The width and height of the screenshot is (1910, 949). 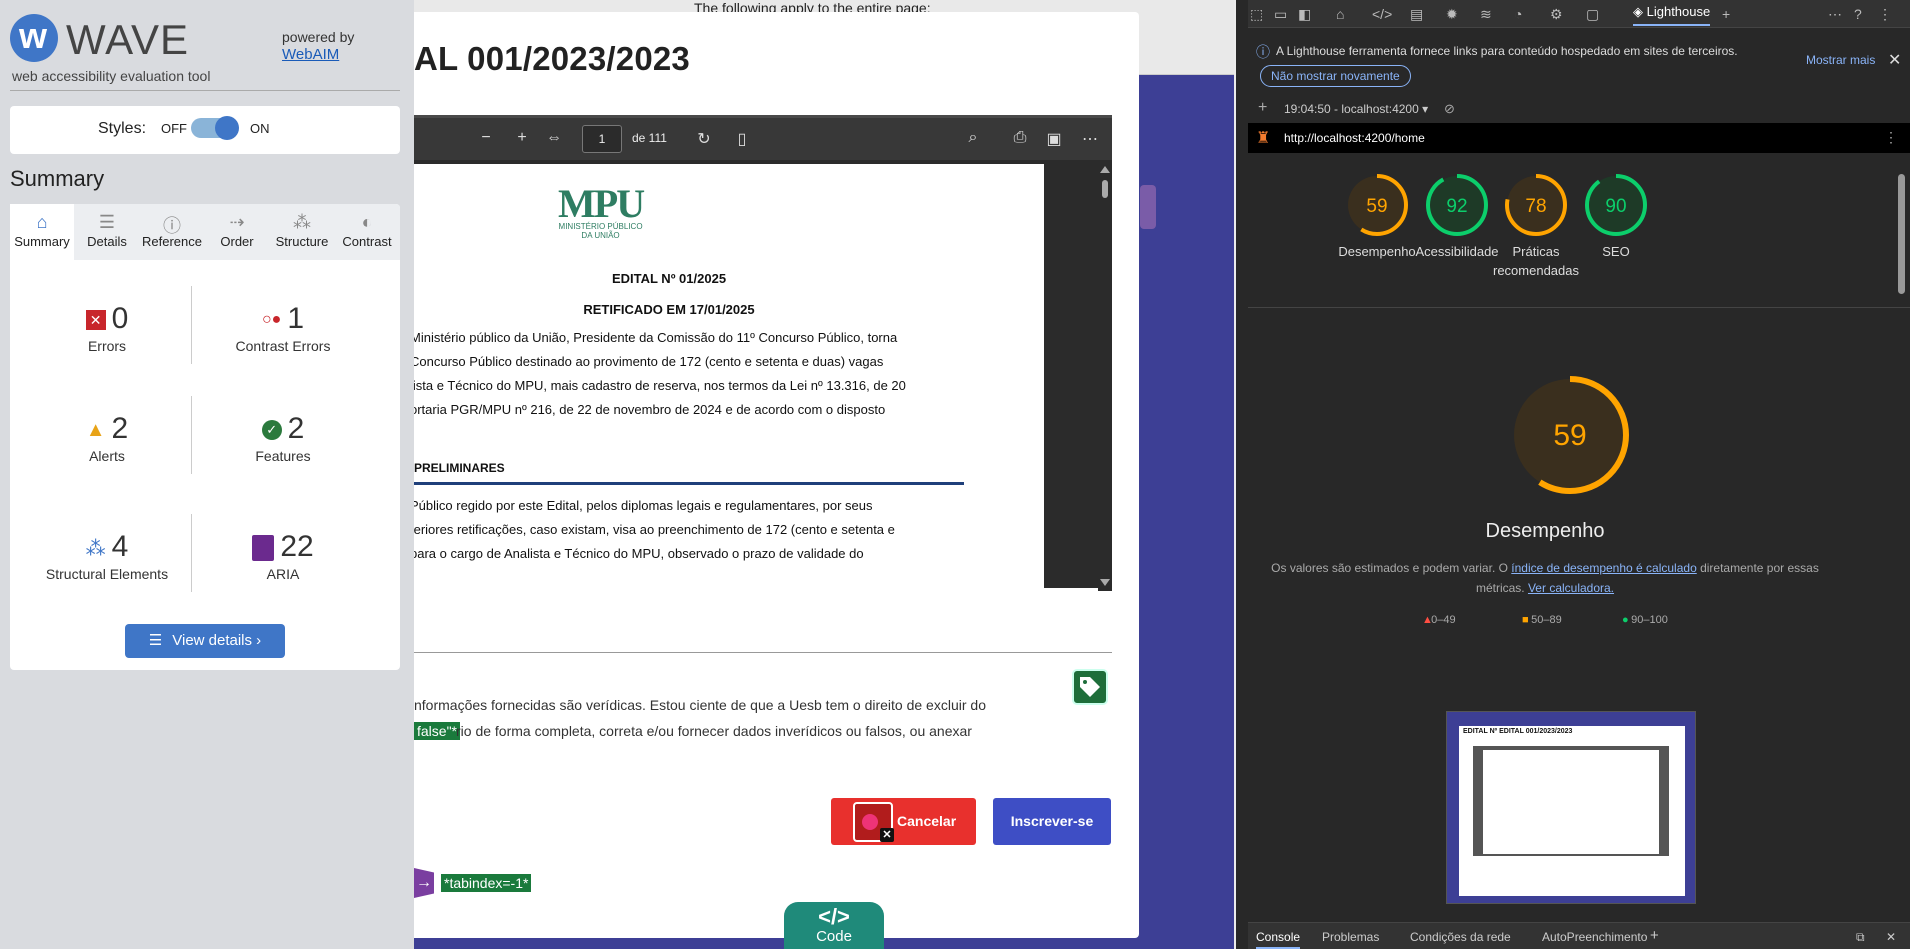 I want to click on tab-console: Console, so click(x=1278, y=939).